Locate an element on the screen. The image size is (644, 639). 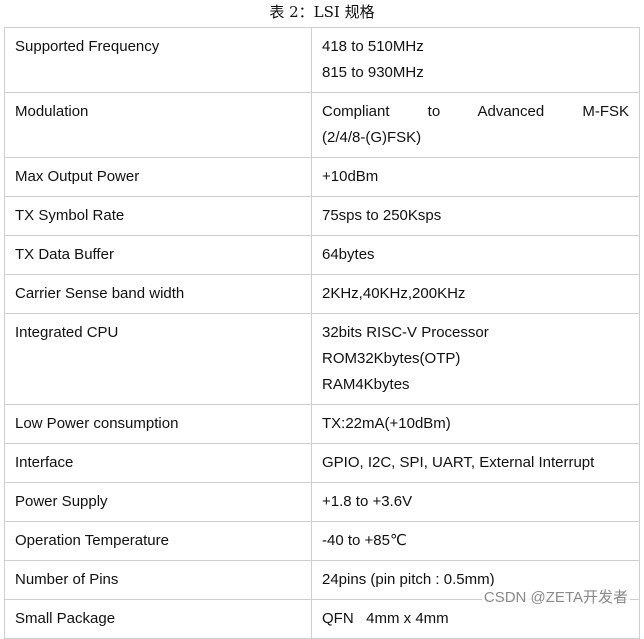
spec-value: +10dBm is located at coordinates (475, 177).